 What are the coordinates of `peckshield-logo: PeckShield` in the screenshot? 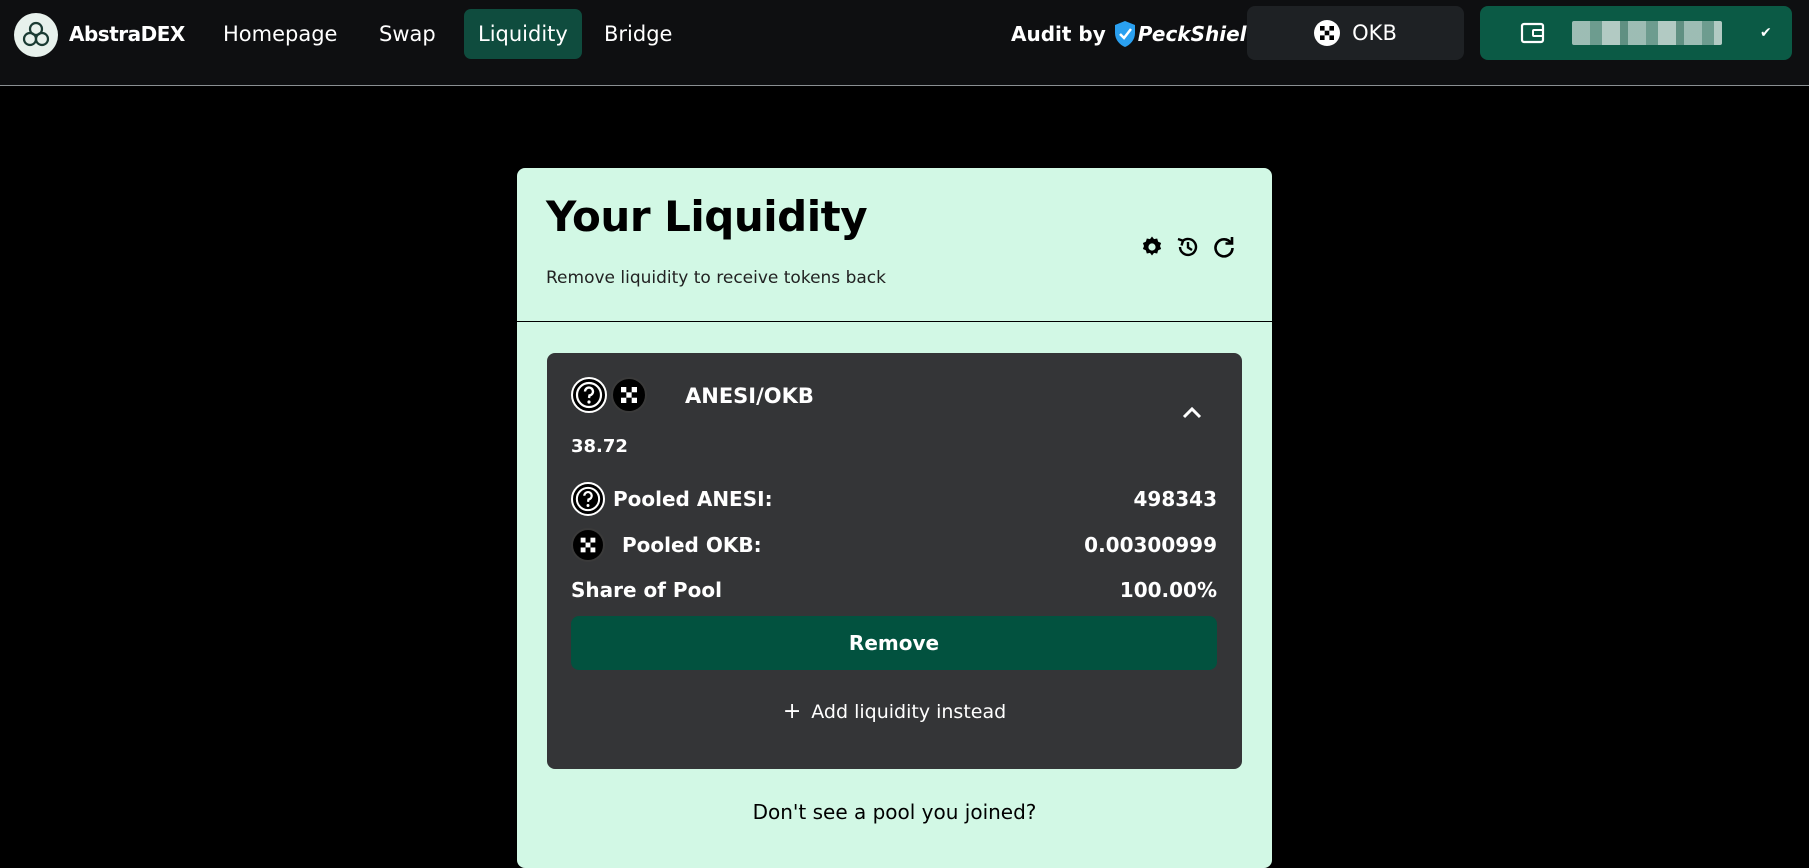 It's located at (1187, 34).